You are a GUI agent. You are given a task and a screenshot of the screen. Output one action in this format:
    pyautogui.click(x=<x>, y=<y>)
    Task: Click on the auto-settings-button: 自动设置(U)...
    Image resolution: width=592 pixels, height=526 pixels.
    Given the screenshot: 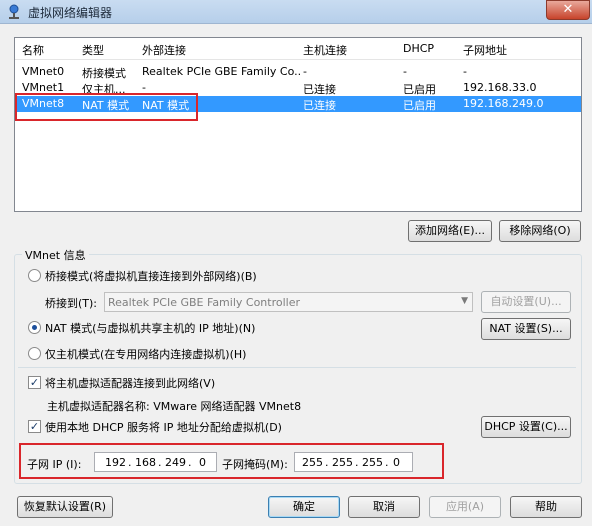 What is the action you would take?
    pyautogui.click(x=526, y=302)
    